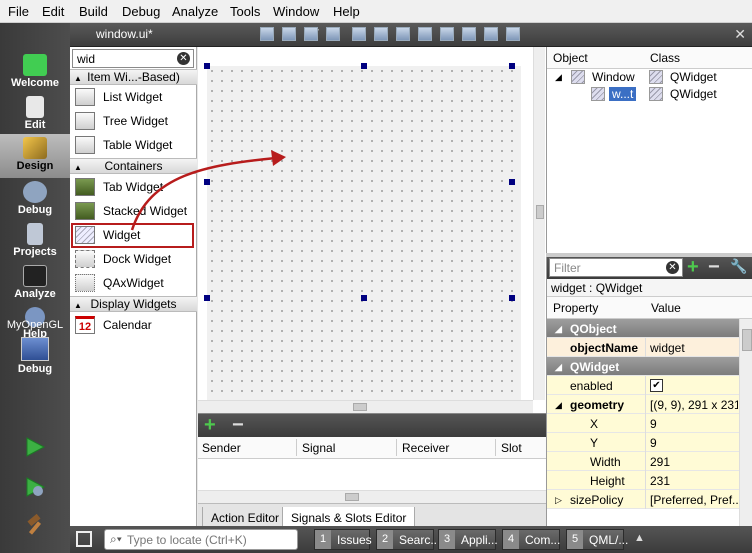 This screenshot has height=553, width=752. What do you see at coordinates (511, 448) in the screenshot?
I see `column-slot: Slot` at bounding box center [511, 448].